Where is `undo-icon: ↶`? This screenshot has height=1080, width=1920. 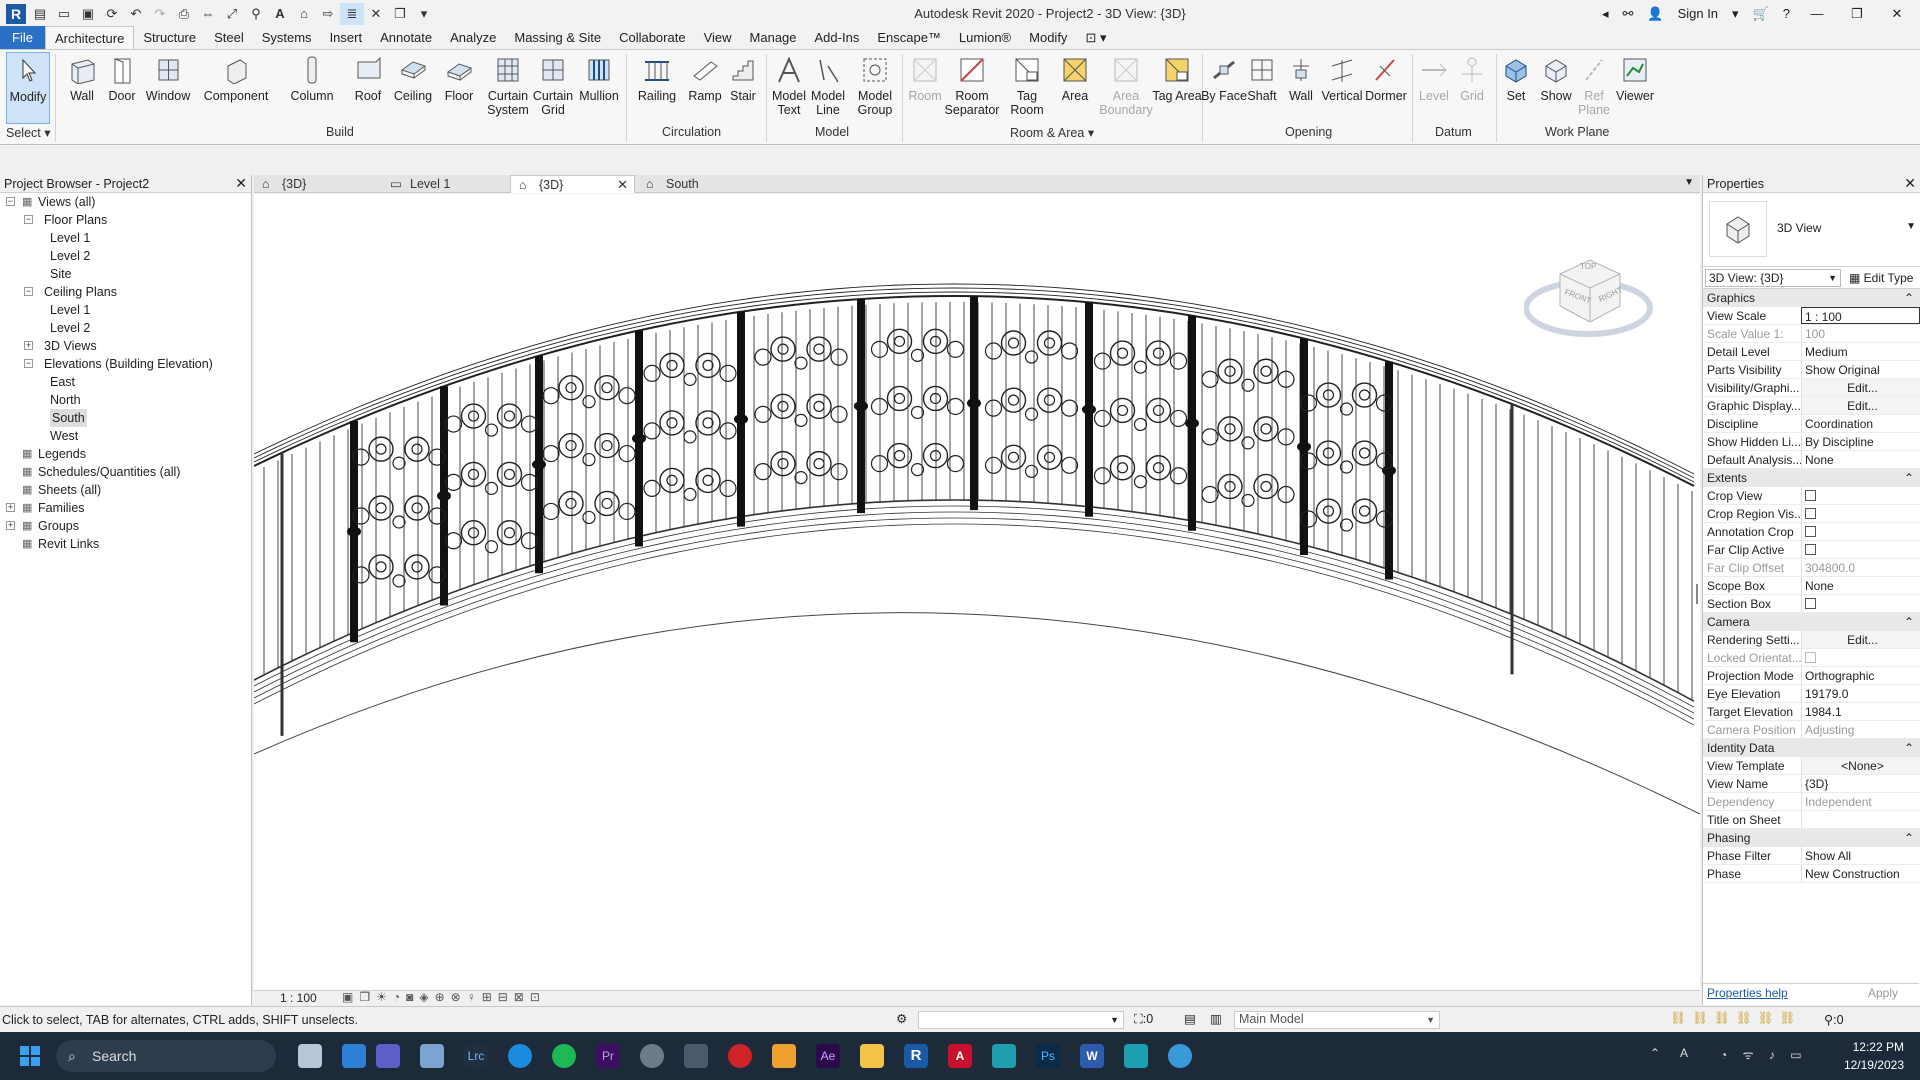
undo-icon: ↶ is located at coordinates (136, 14).